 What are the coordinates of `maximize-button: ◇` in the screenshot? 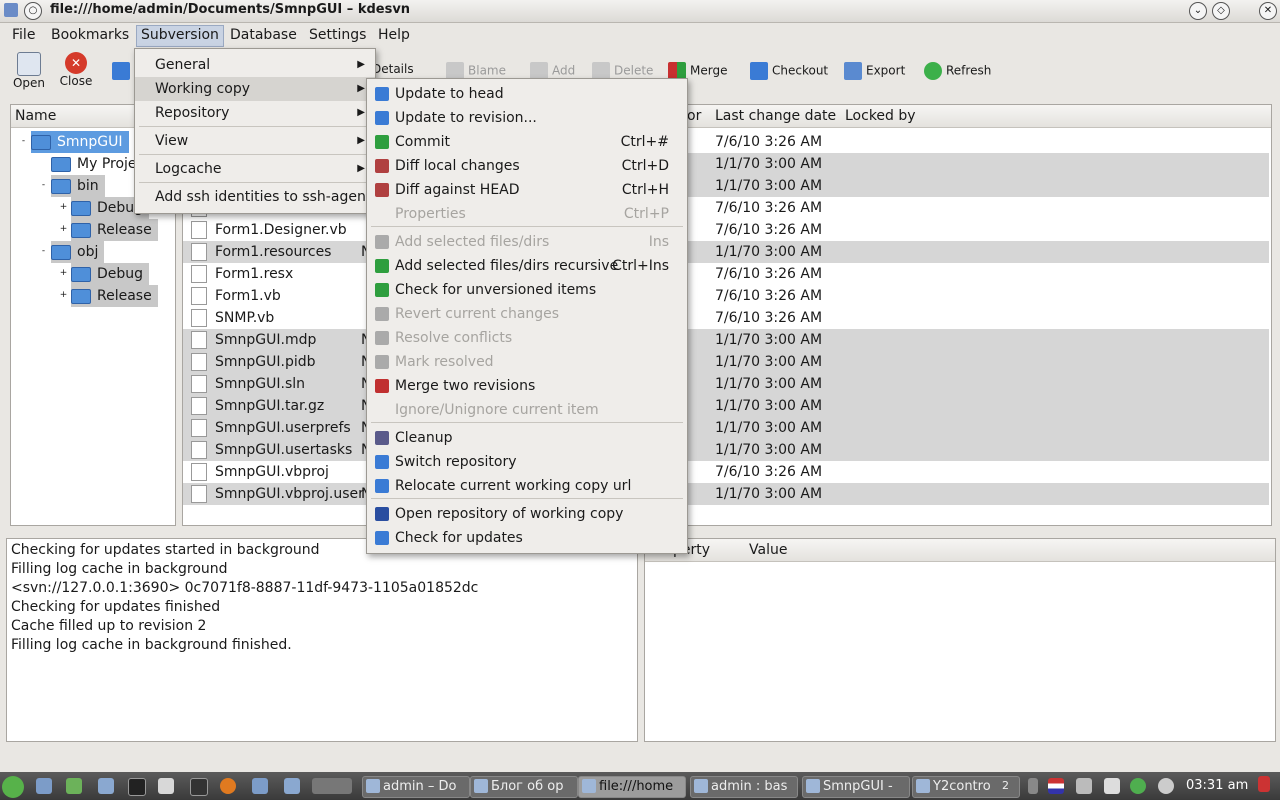 It's located at (1221, 11).